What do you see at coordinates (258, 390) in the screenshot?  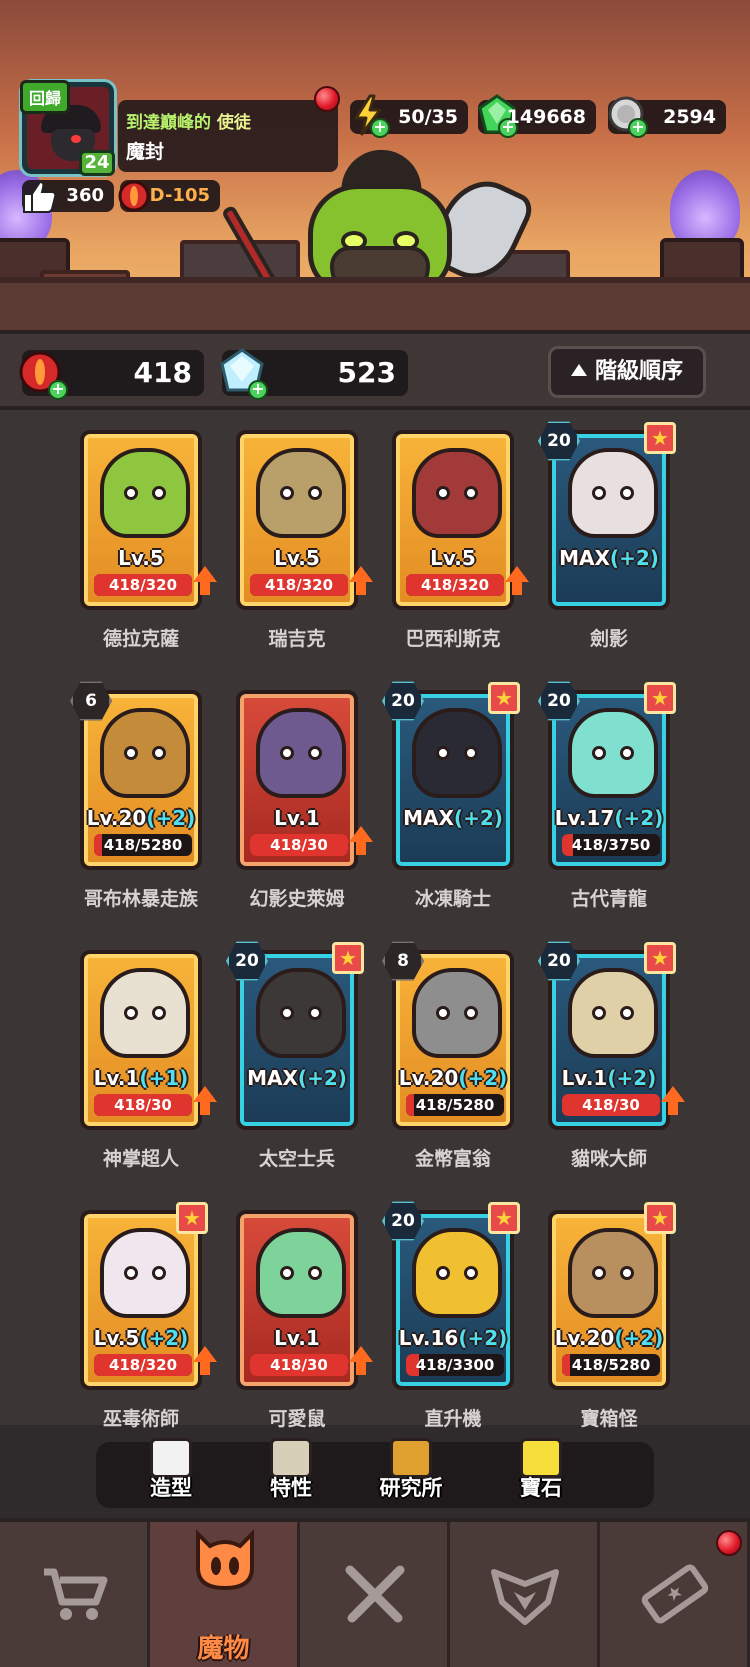 I see `crystal-plus-icon: +` at bounding box center [258, 390].